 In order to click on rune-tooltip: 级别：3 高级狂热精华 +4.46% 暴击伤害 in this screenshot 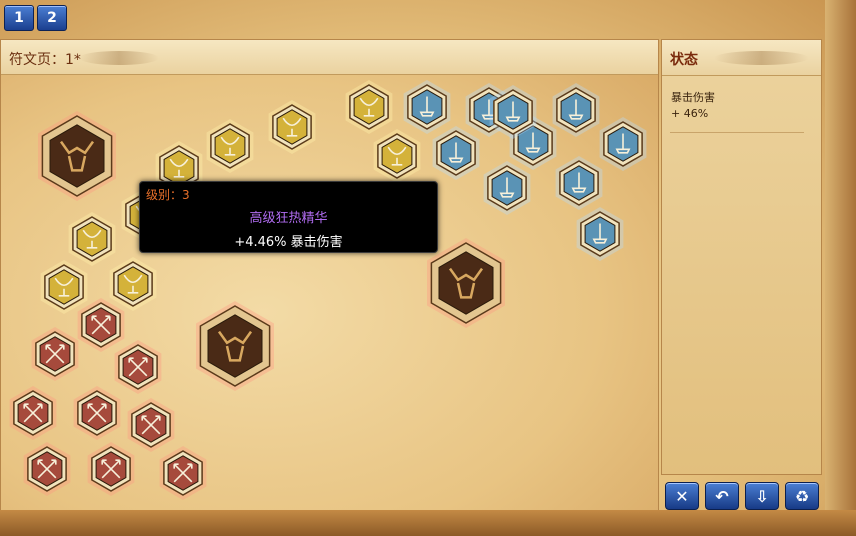, I will do `click(288, 217)`.